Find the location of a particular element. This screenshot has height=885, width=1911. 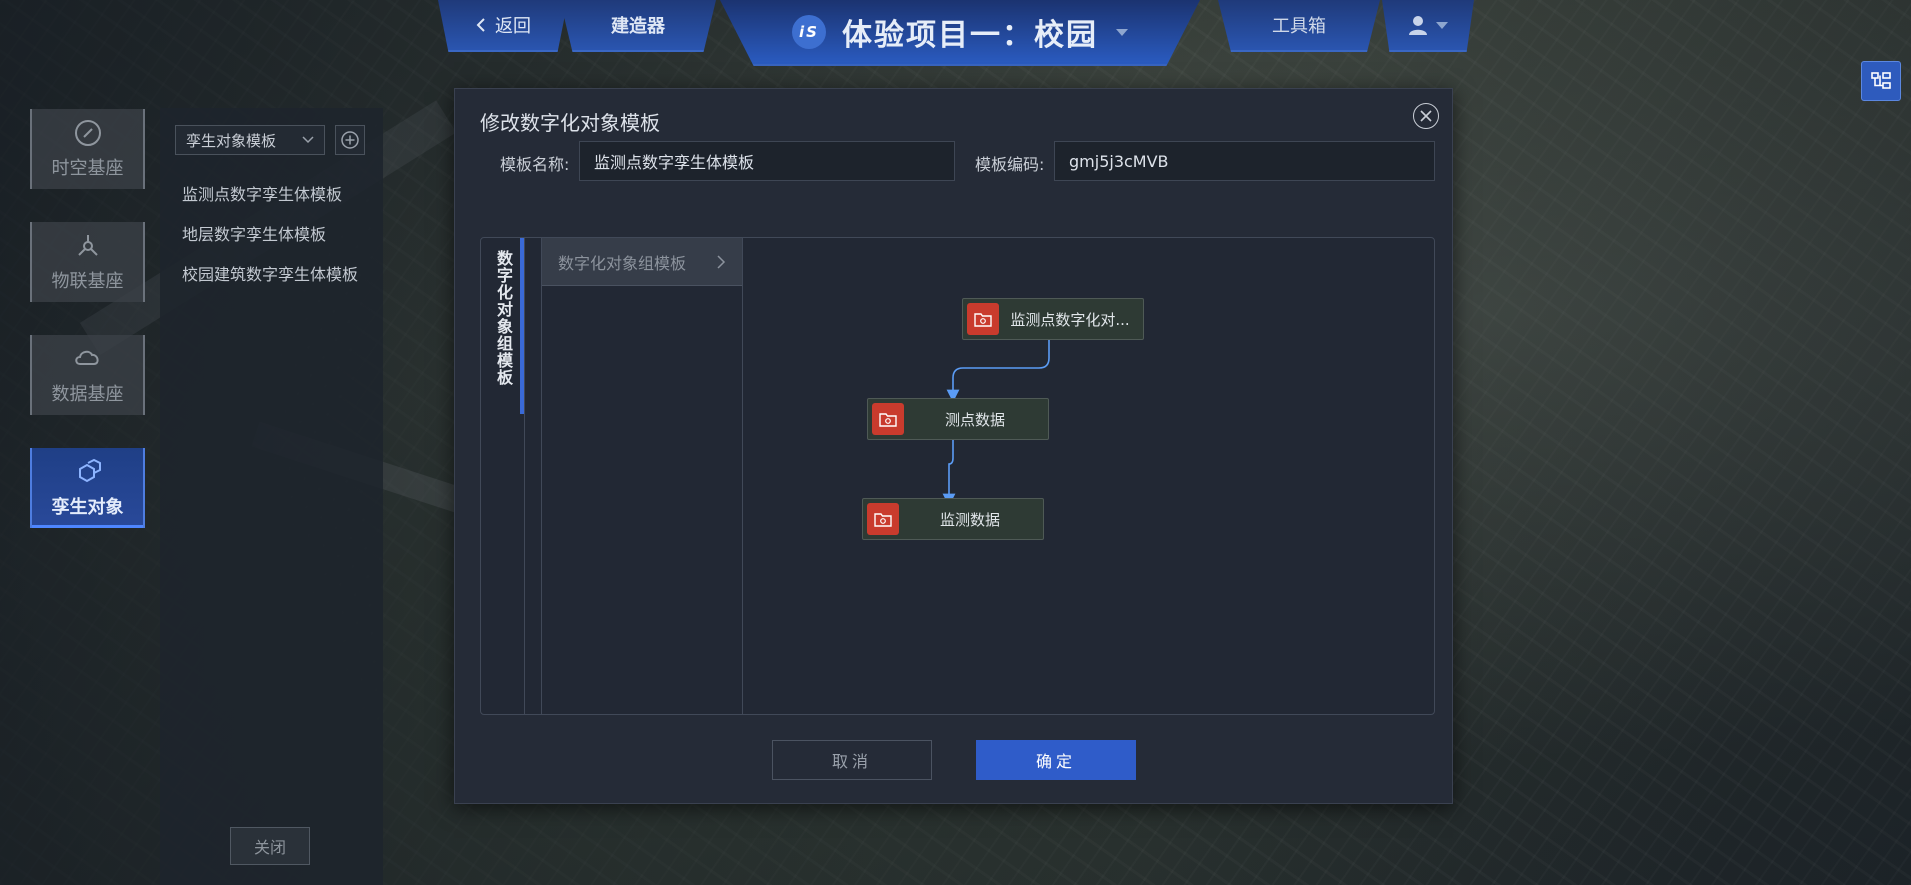

active-tab-indicator is located at coordinates (522, 326).